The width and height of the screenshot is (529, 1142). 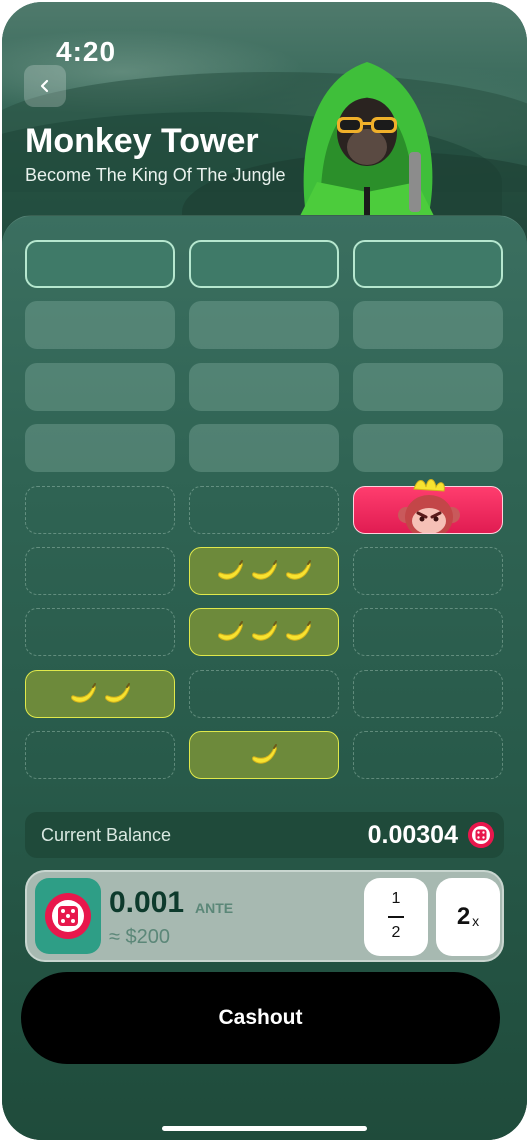 I want to click on back-button, so click(x=45, y=86).